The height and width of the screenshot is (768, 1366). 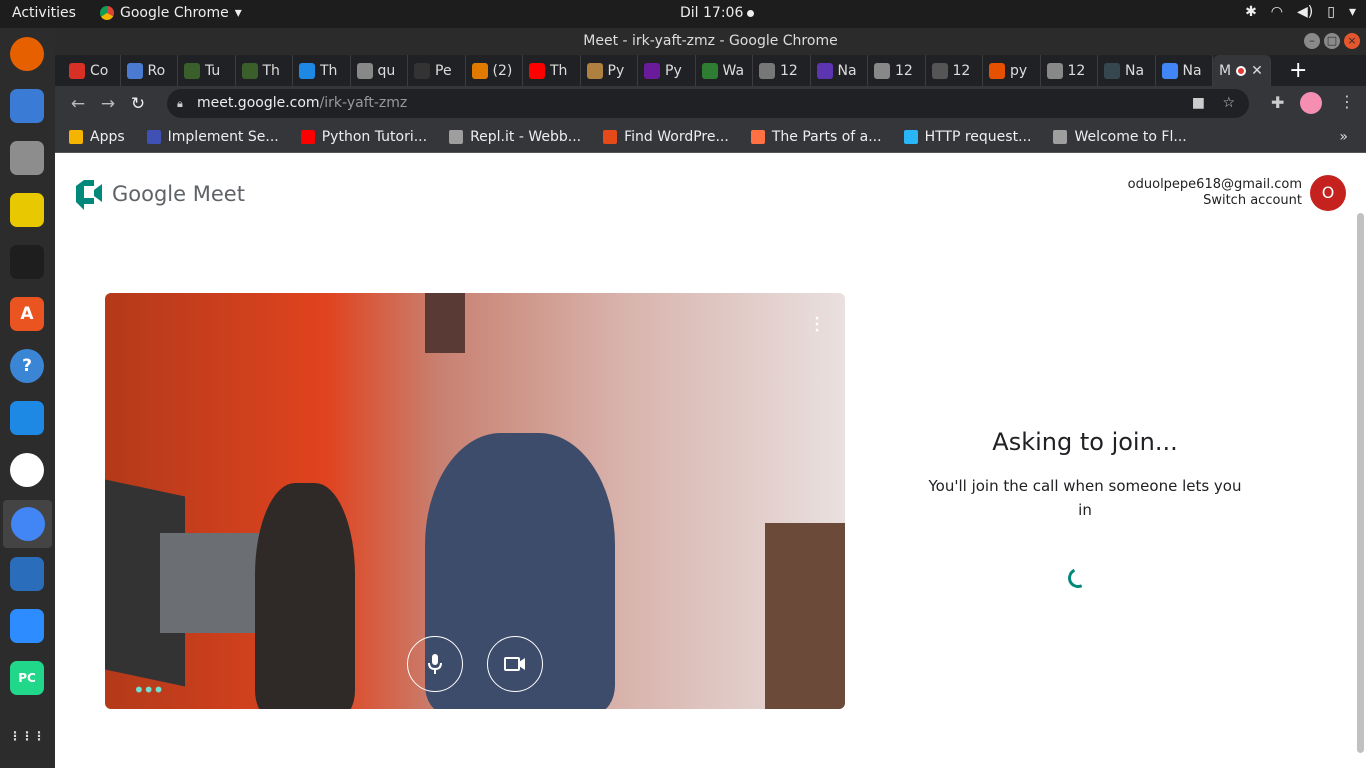 What do you see at coordinates (1228, 103) in the screenshot?
I see `star-icon: ☆` at bounding box center [1228, 103].